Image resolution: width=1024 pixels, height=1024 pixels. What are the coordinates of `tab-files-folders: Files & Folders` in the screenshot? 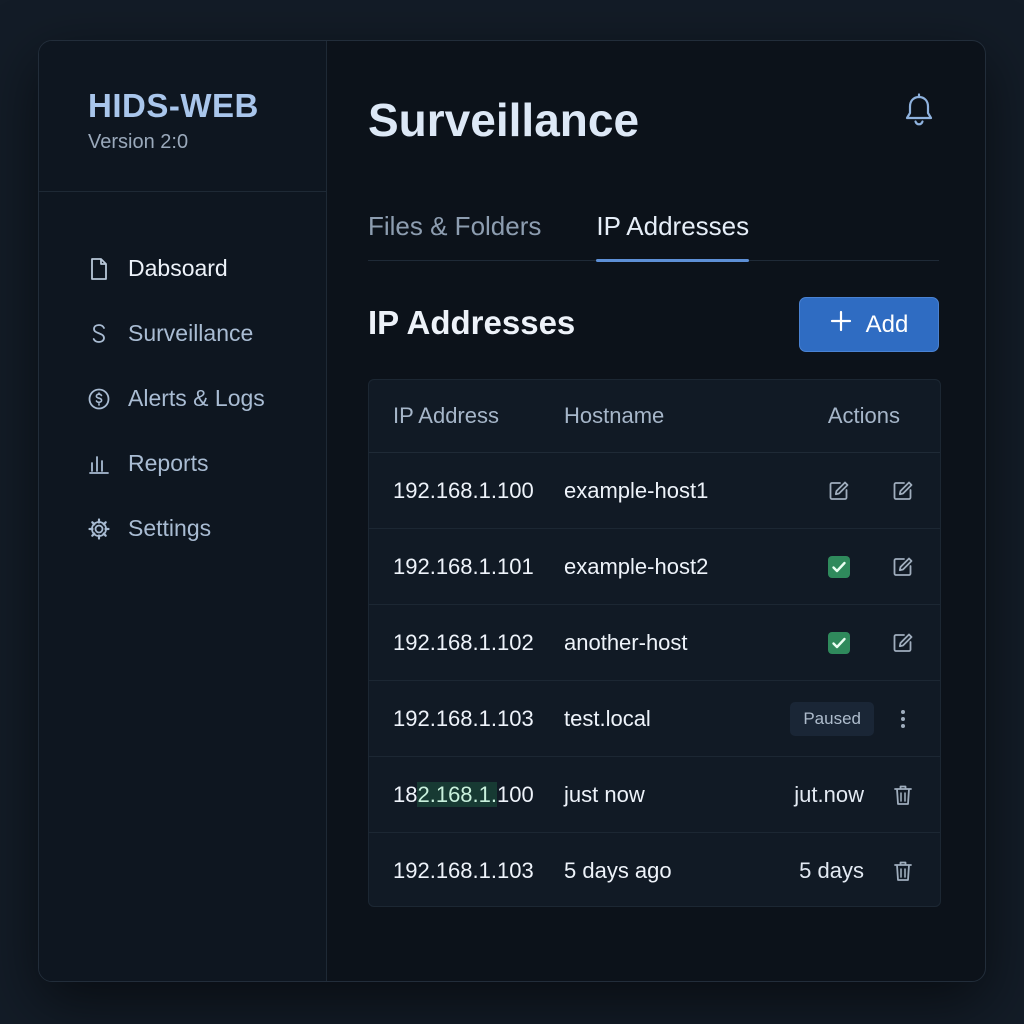 It's located at (454, 236).